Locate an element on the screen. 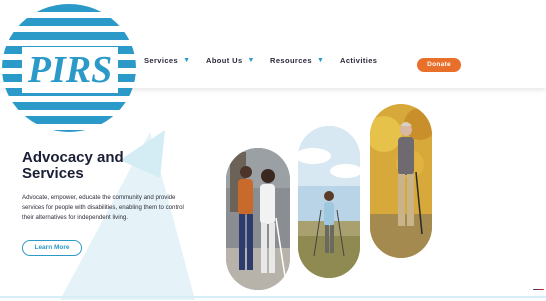 Image resolution: width=546 pixels, height=301 pixels. nav-item-label: Activities is located at coordinates (359, 60).